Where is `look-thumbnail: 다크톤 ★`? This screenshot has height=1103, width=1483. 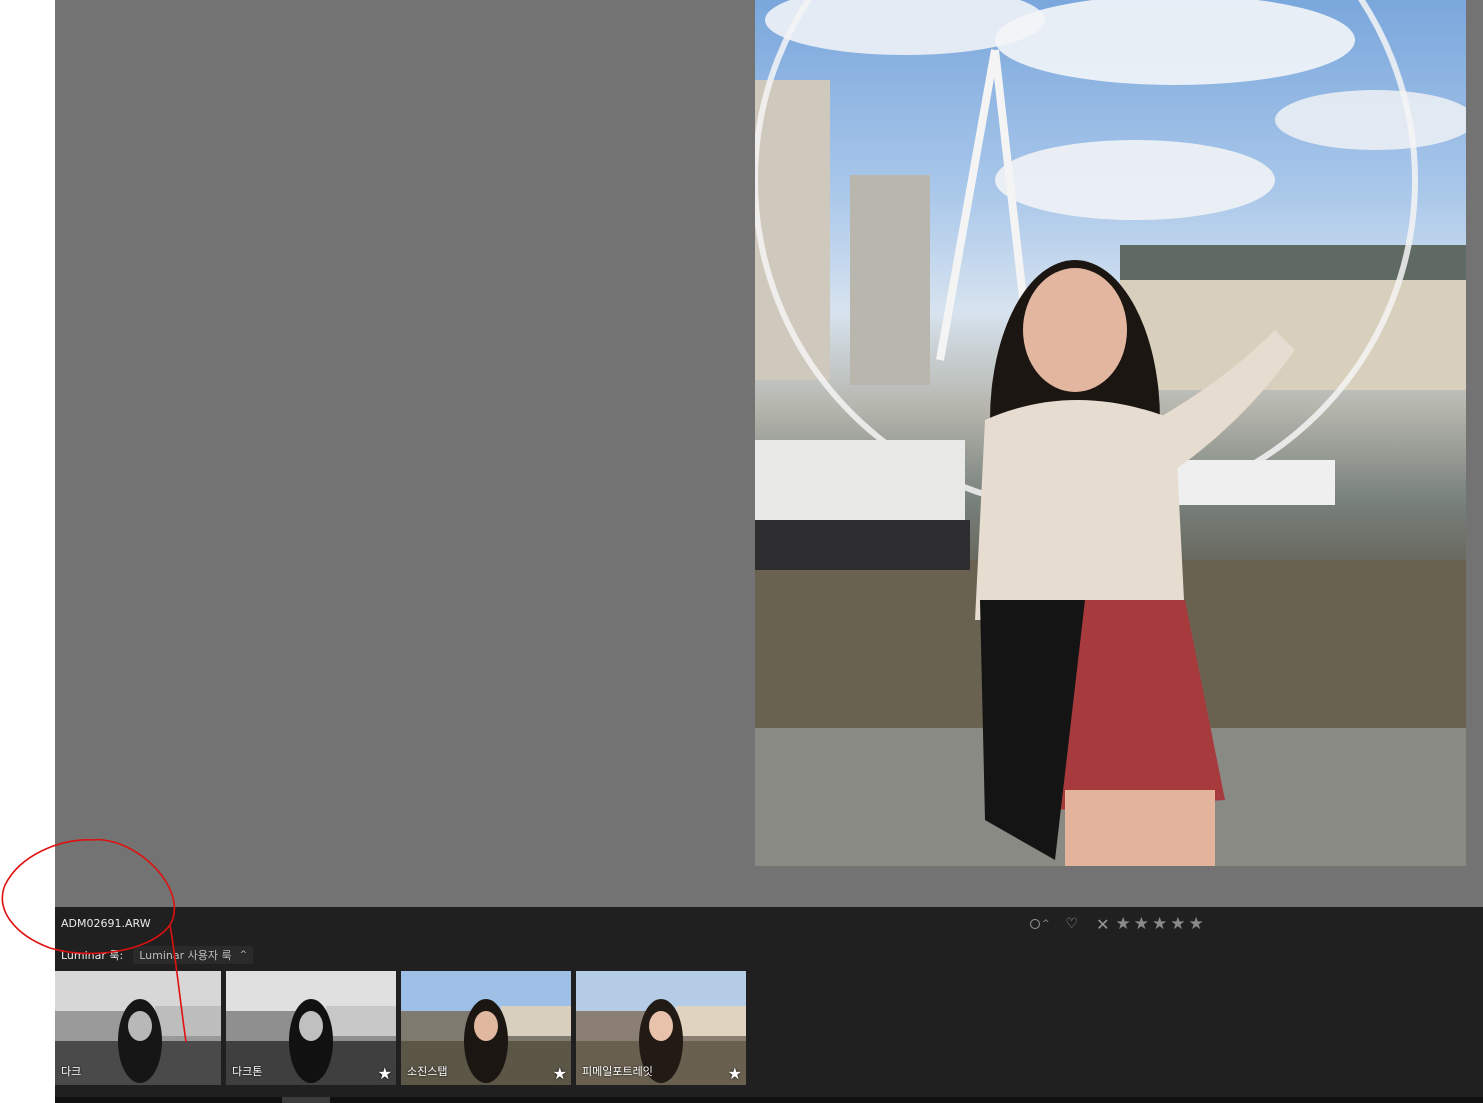
look-thumbnail: 다크톤 ★ is located at coordinates (311, 1028).